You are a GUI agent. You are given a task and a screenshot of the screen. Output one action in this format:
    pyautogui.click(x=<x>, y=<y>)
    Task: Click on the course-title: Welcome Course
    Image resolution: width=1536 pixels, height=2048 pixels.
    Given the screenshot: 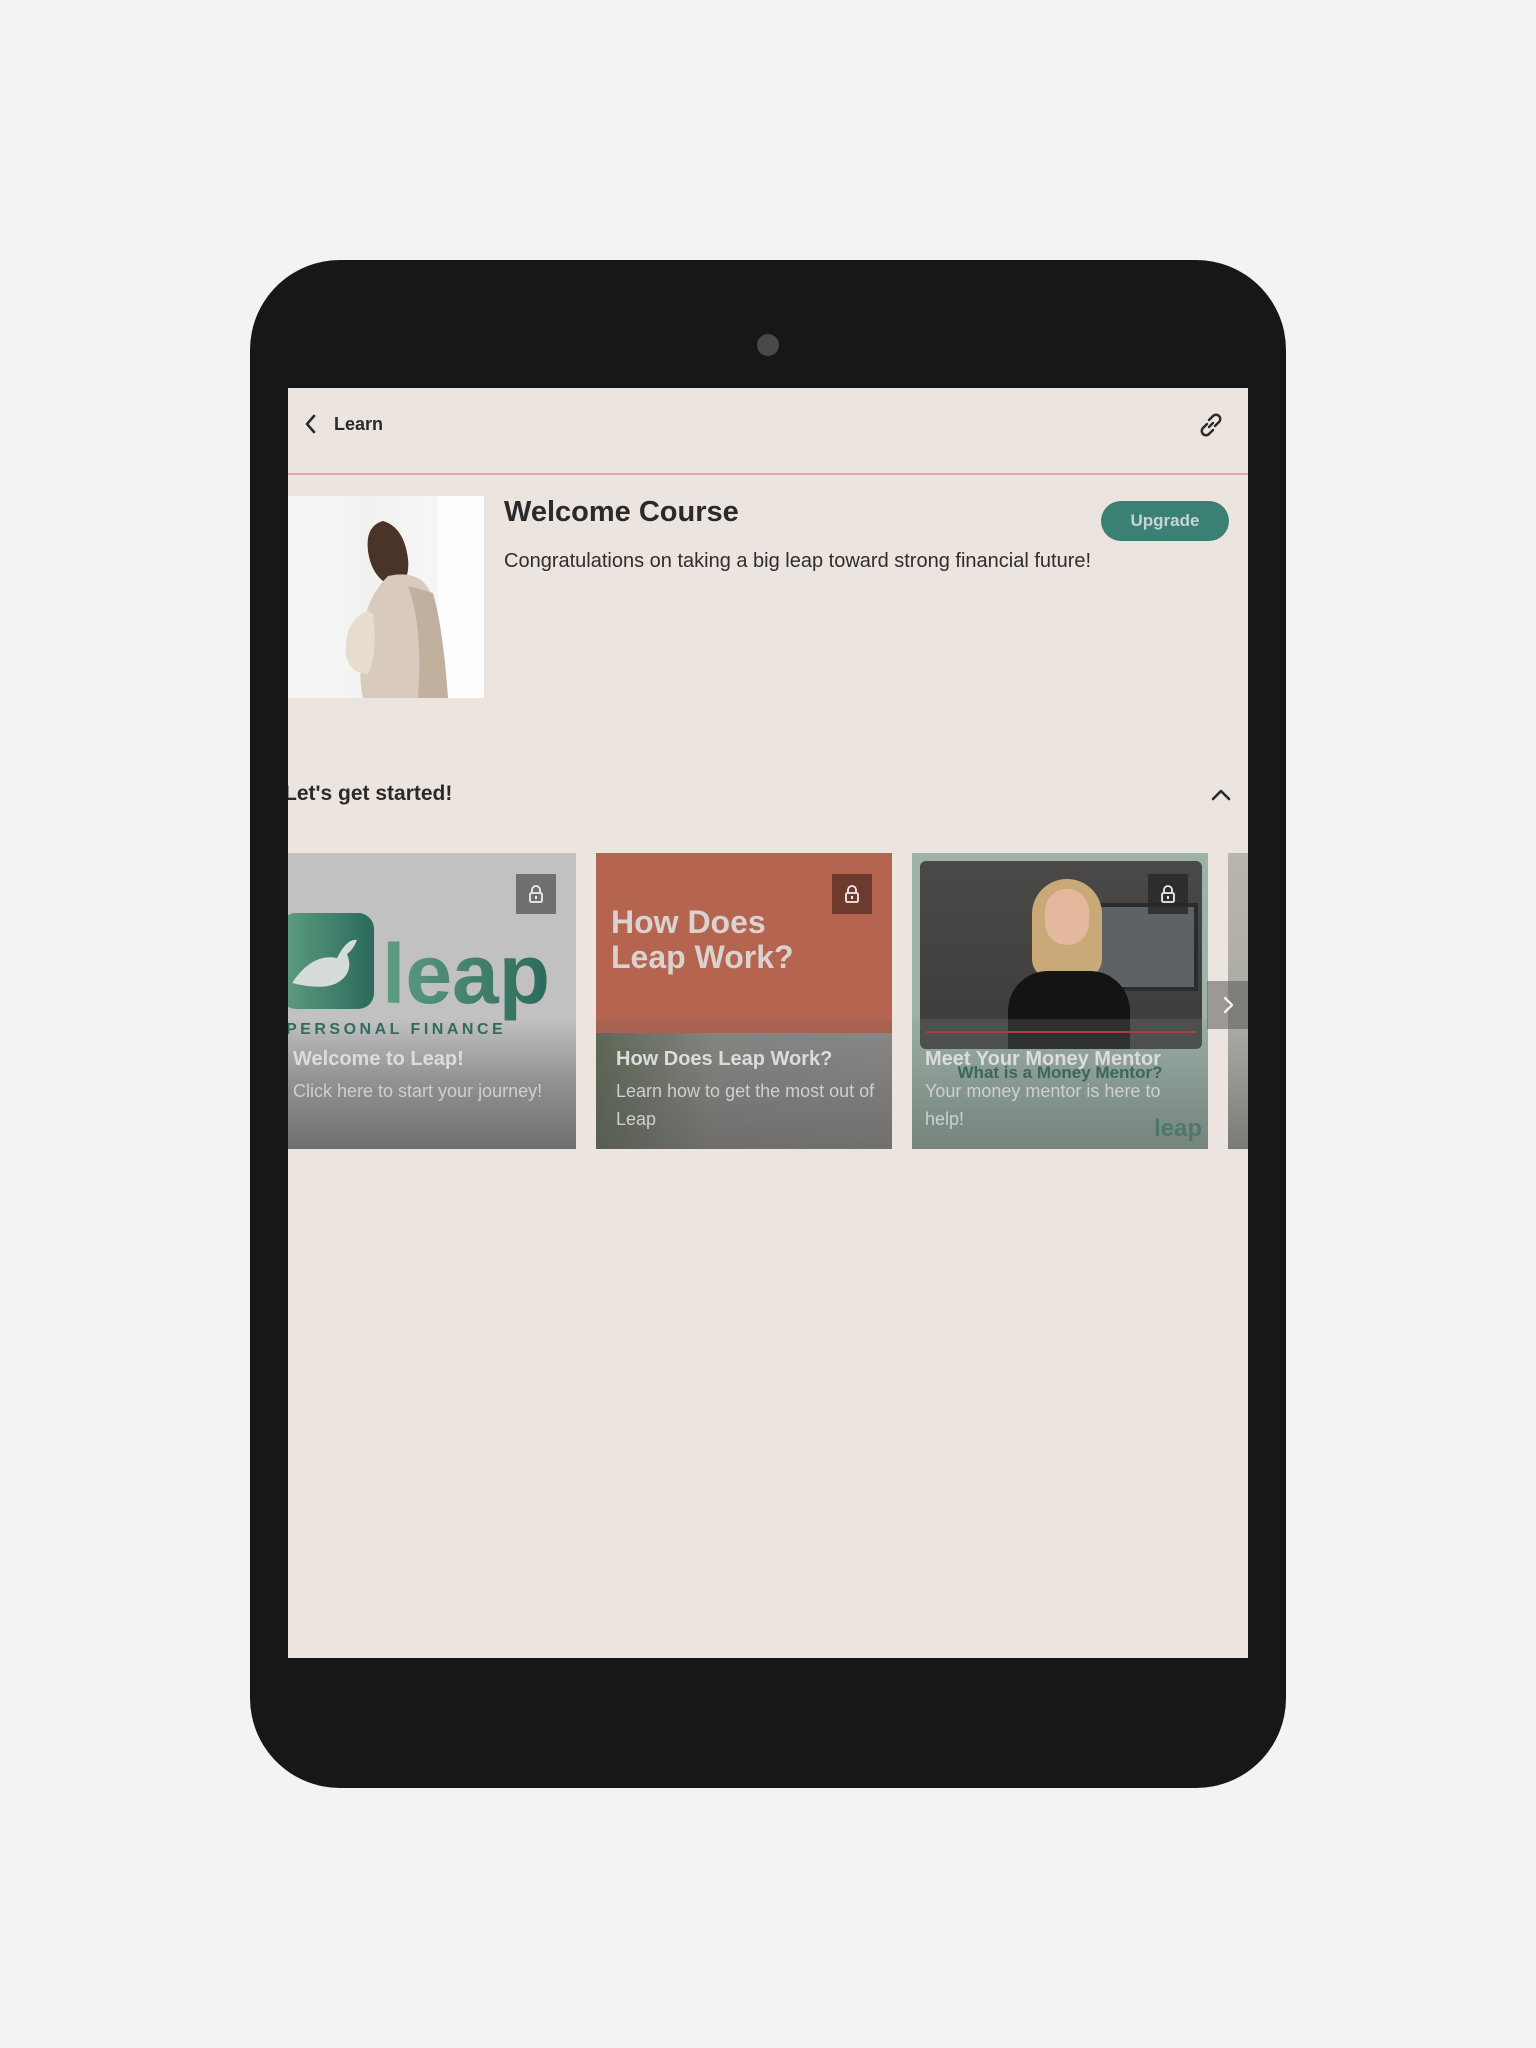 What is the action you would take?
    pyautogui.click(x=621, y=512)
    